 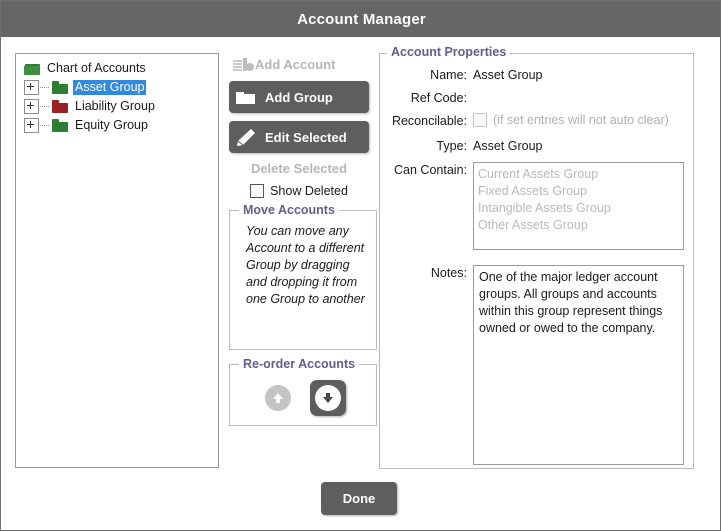 I want to click on reorder-accounts-group: Re-order Accounts, so click(x=303, y=391).